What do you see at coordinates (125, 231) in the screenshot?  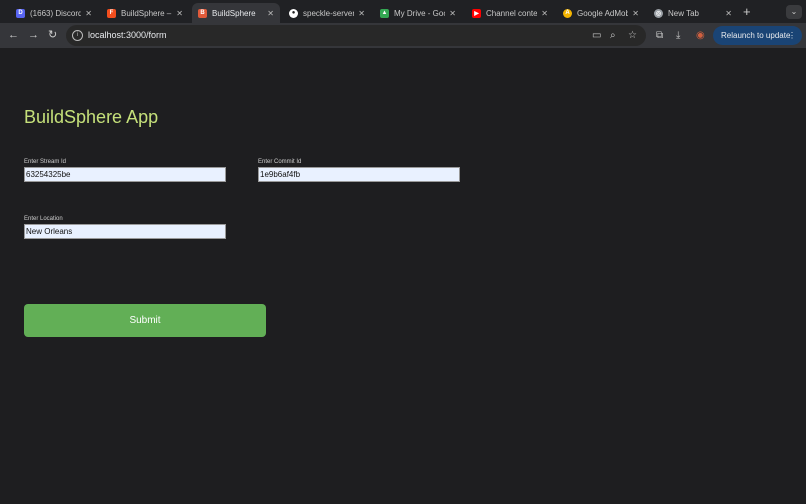 I see `location-input` at bounding box center [125, 231].